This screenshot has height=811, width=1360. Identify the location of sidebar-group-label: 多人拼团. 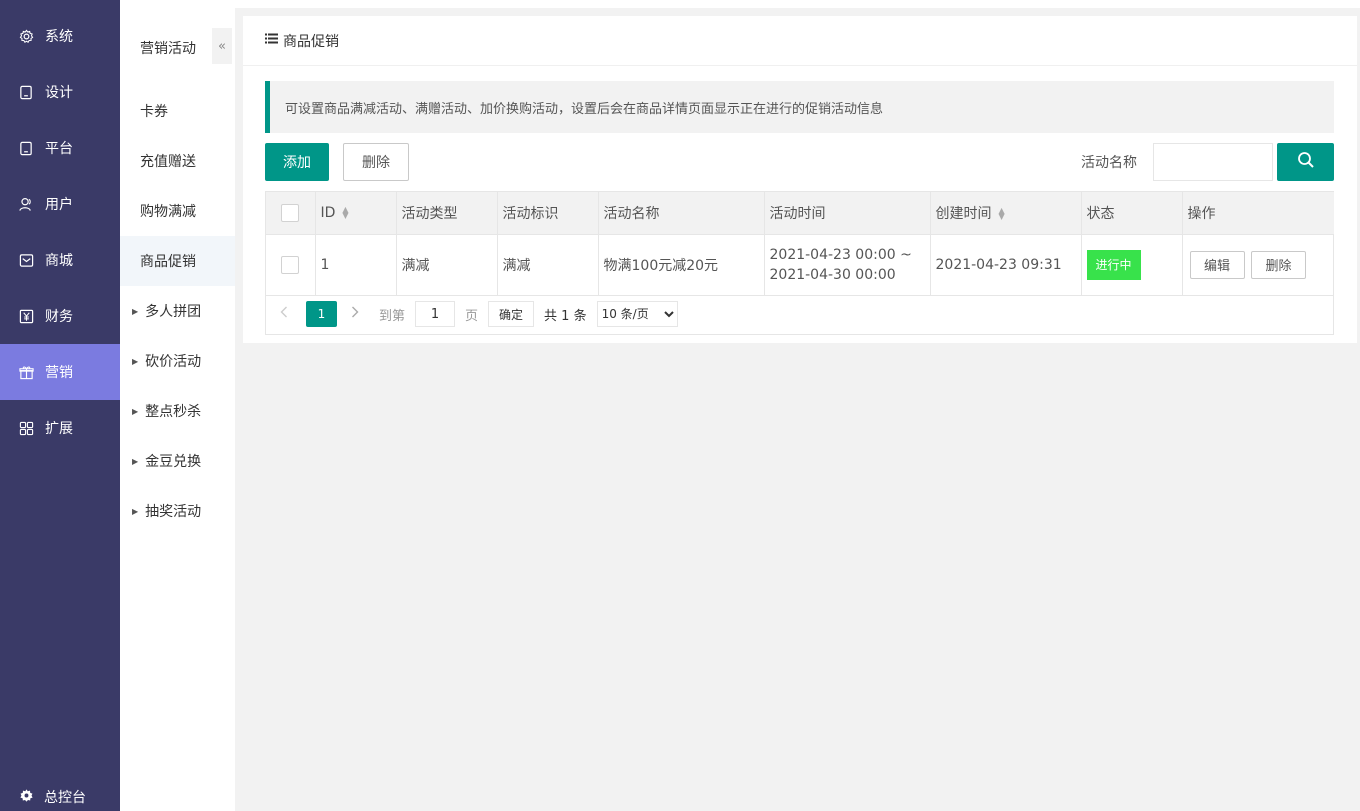
(173, 312).